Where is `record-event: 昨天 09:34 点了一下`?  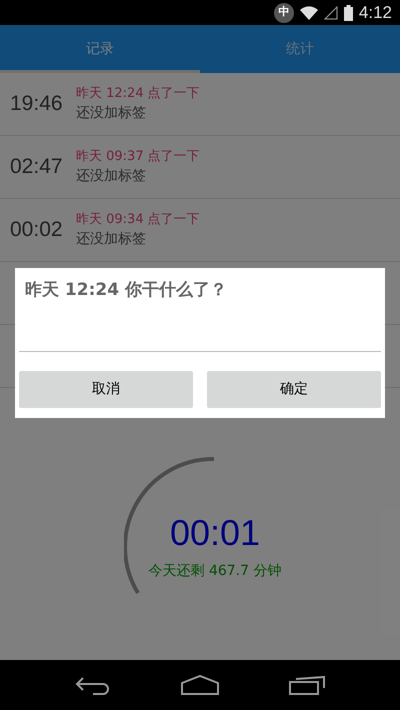
record-event: 昨天 09:34 点了一下 is located at coordinates (138, 219).